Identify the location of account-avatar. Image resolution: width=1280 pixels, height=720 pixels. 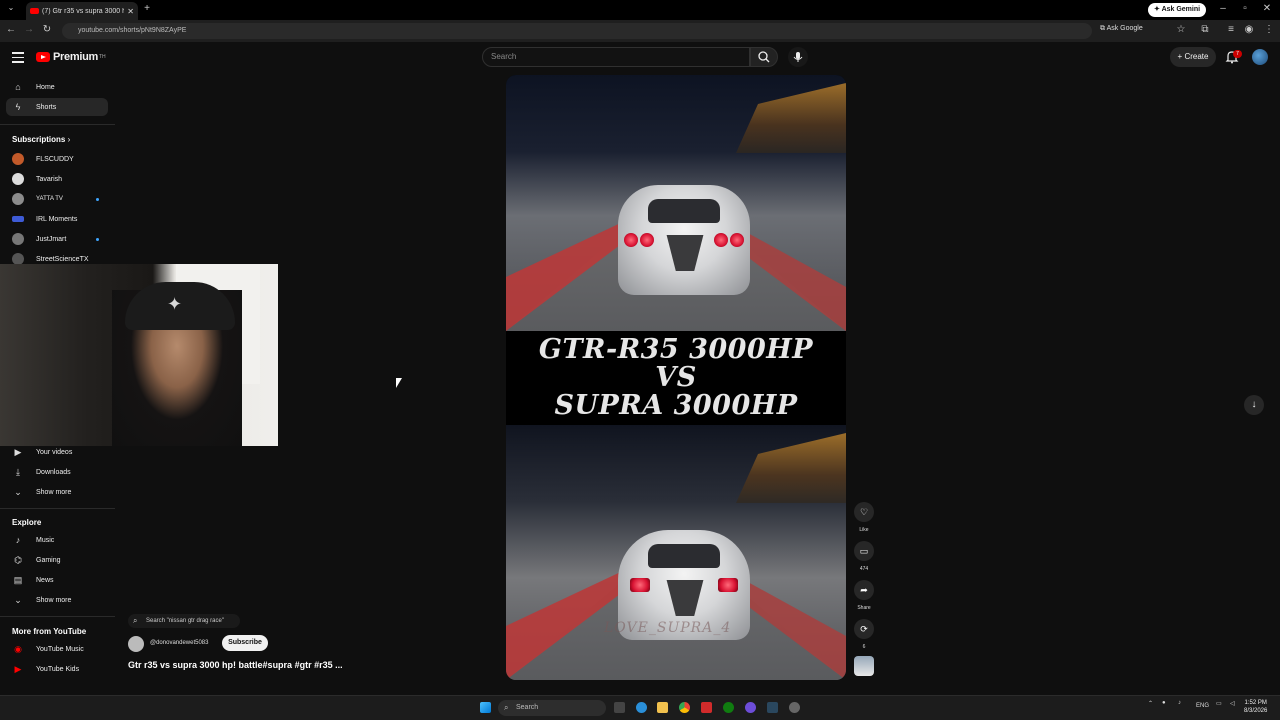
(1260, 57).